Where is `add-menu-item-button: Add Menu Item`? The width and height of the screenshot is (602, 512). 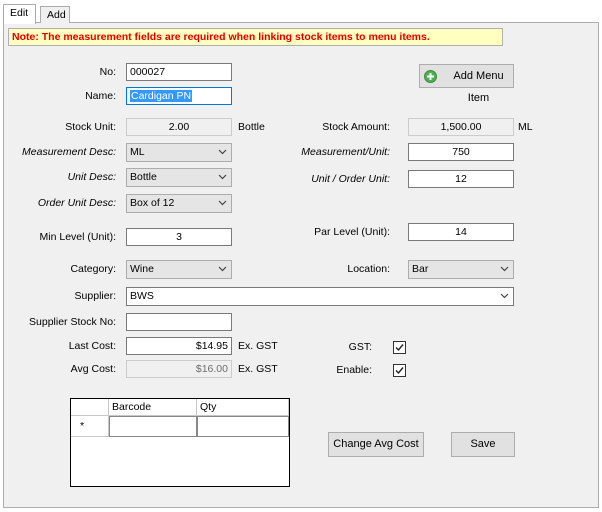 add-menu-item-button: Add Menu Item is located at coordinates (466, 84).